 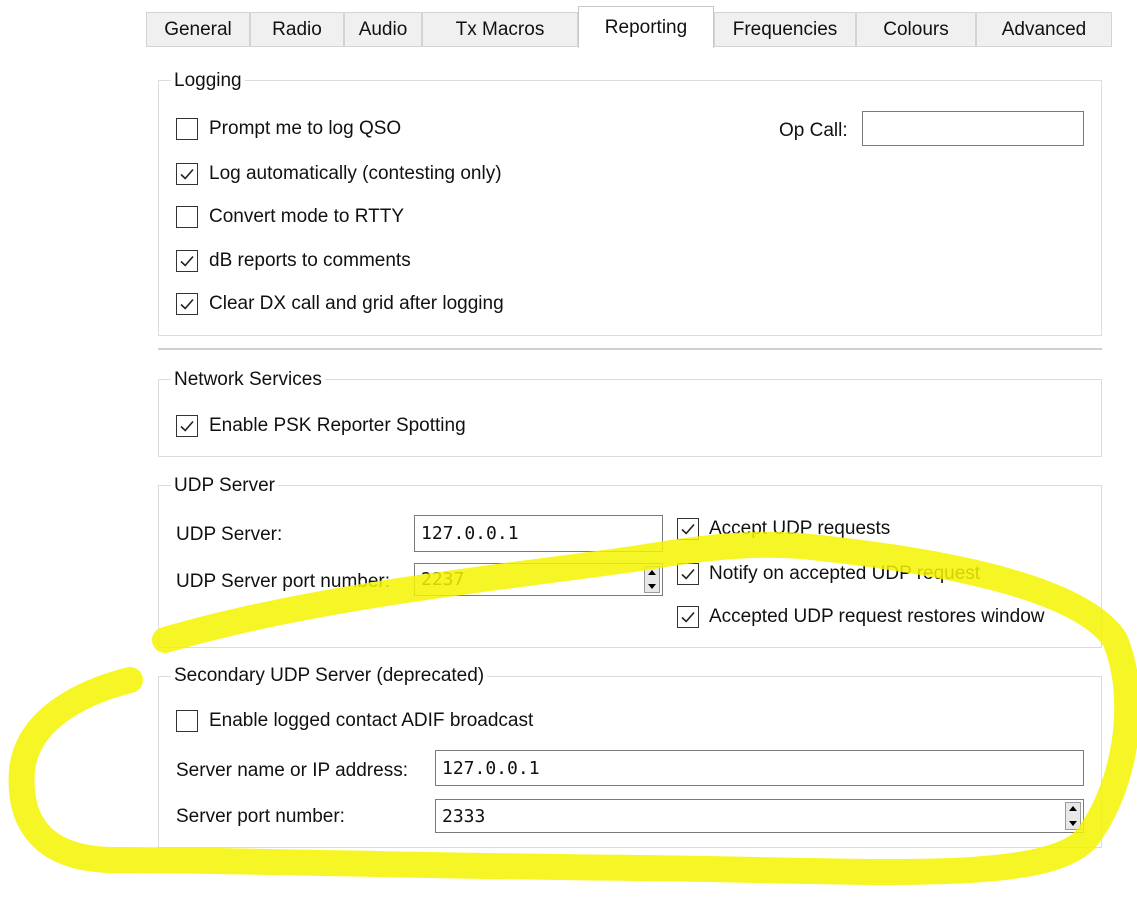 What do you see at coordinates (538, 533) in the screenshot?
I see `udp-server-input: 127.0.0.1` at bounding box center [538, 533].